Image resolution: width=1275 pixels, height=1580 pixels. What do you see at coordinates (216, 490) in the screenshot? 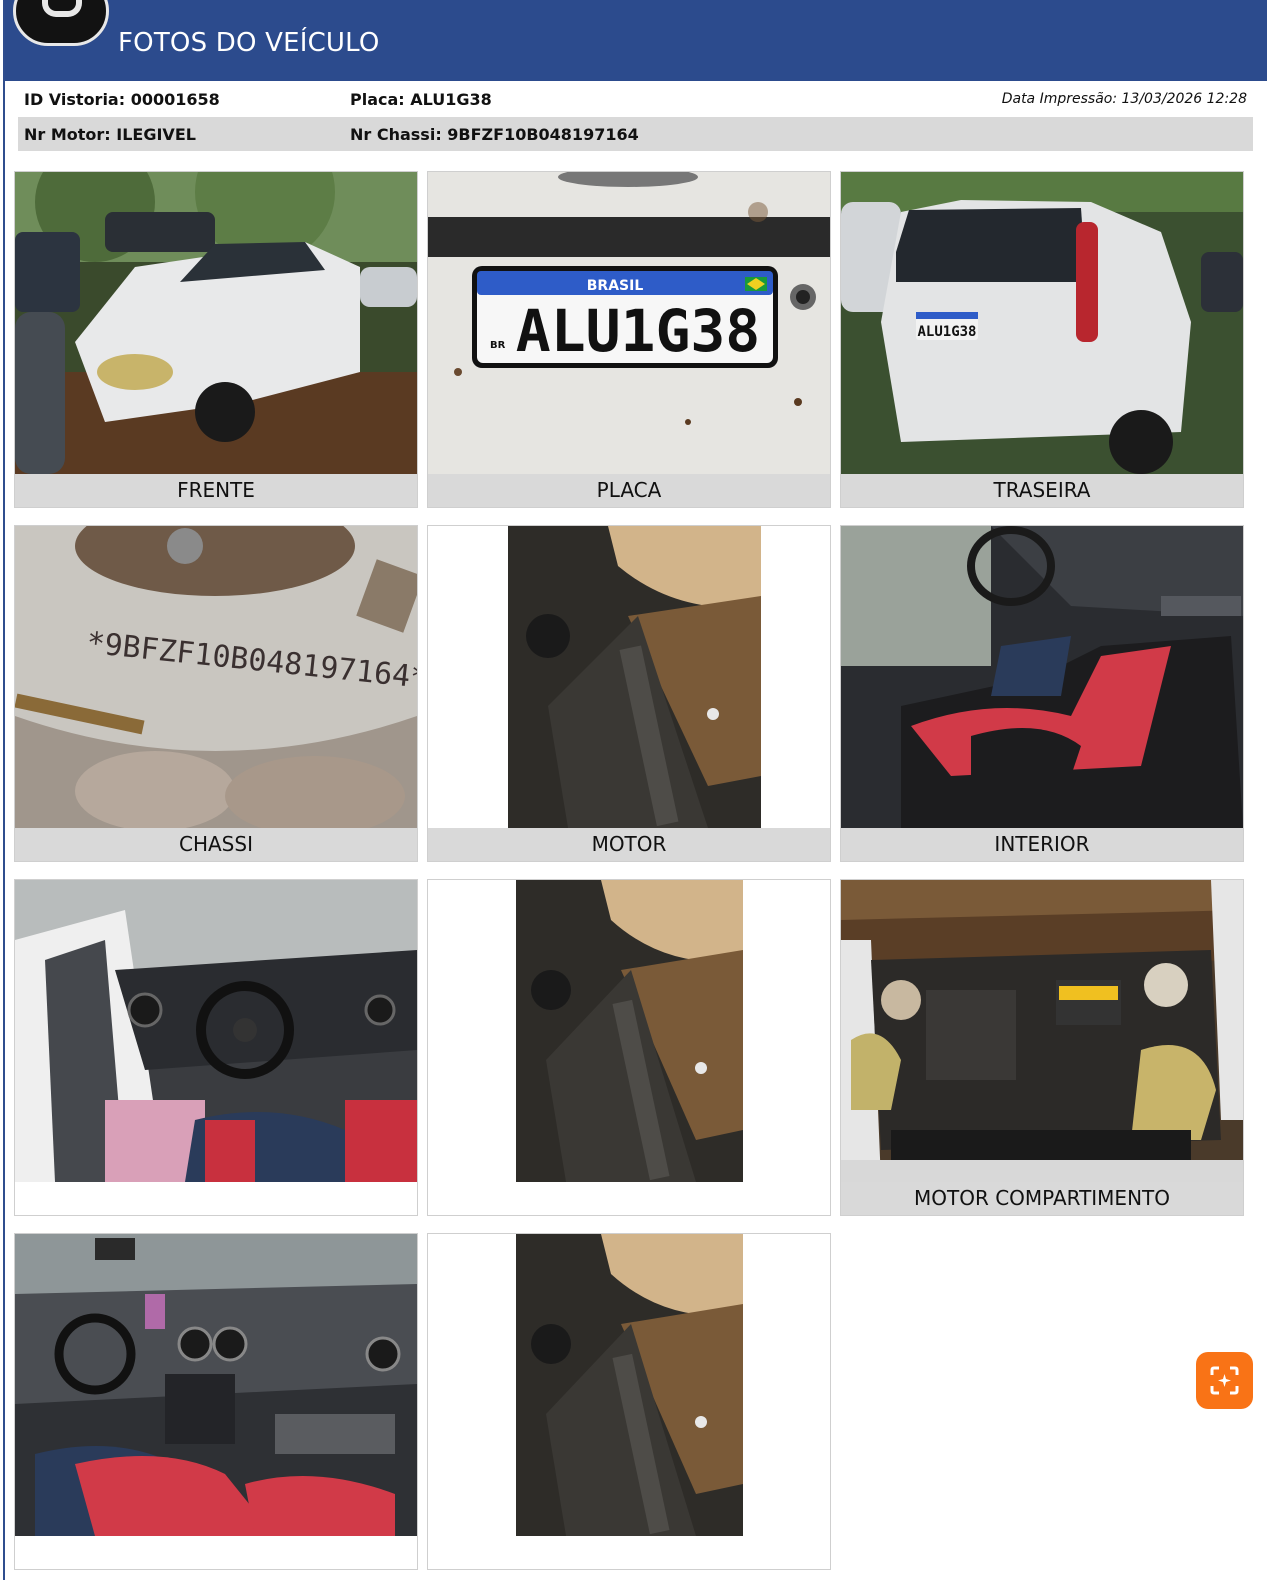
I see `photo-caption: FRENTE` at bounding box center [216, 490].